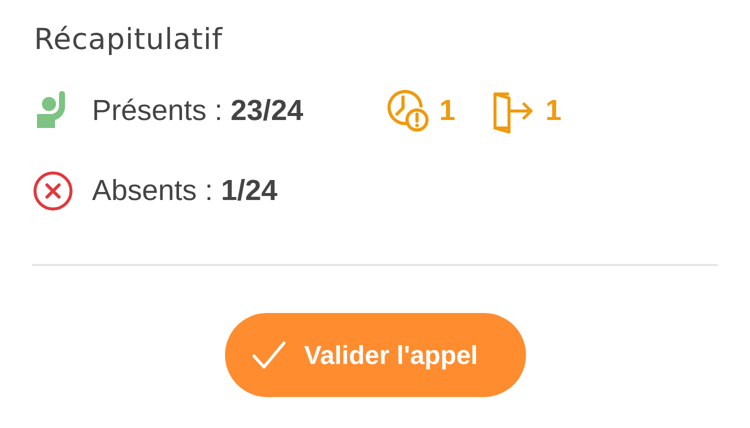 The width and height of the screenshot is (750, 428). I want to click on clock-alert-icon, so click(408, 111).